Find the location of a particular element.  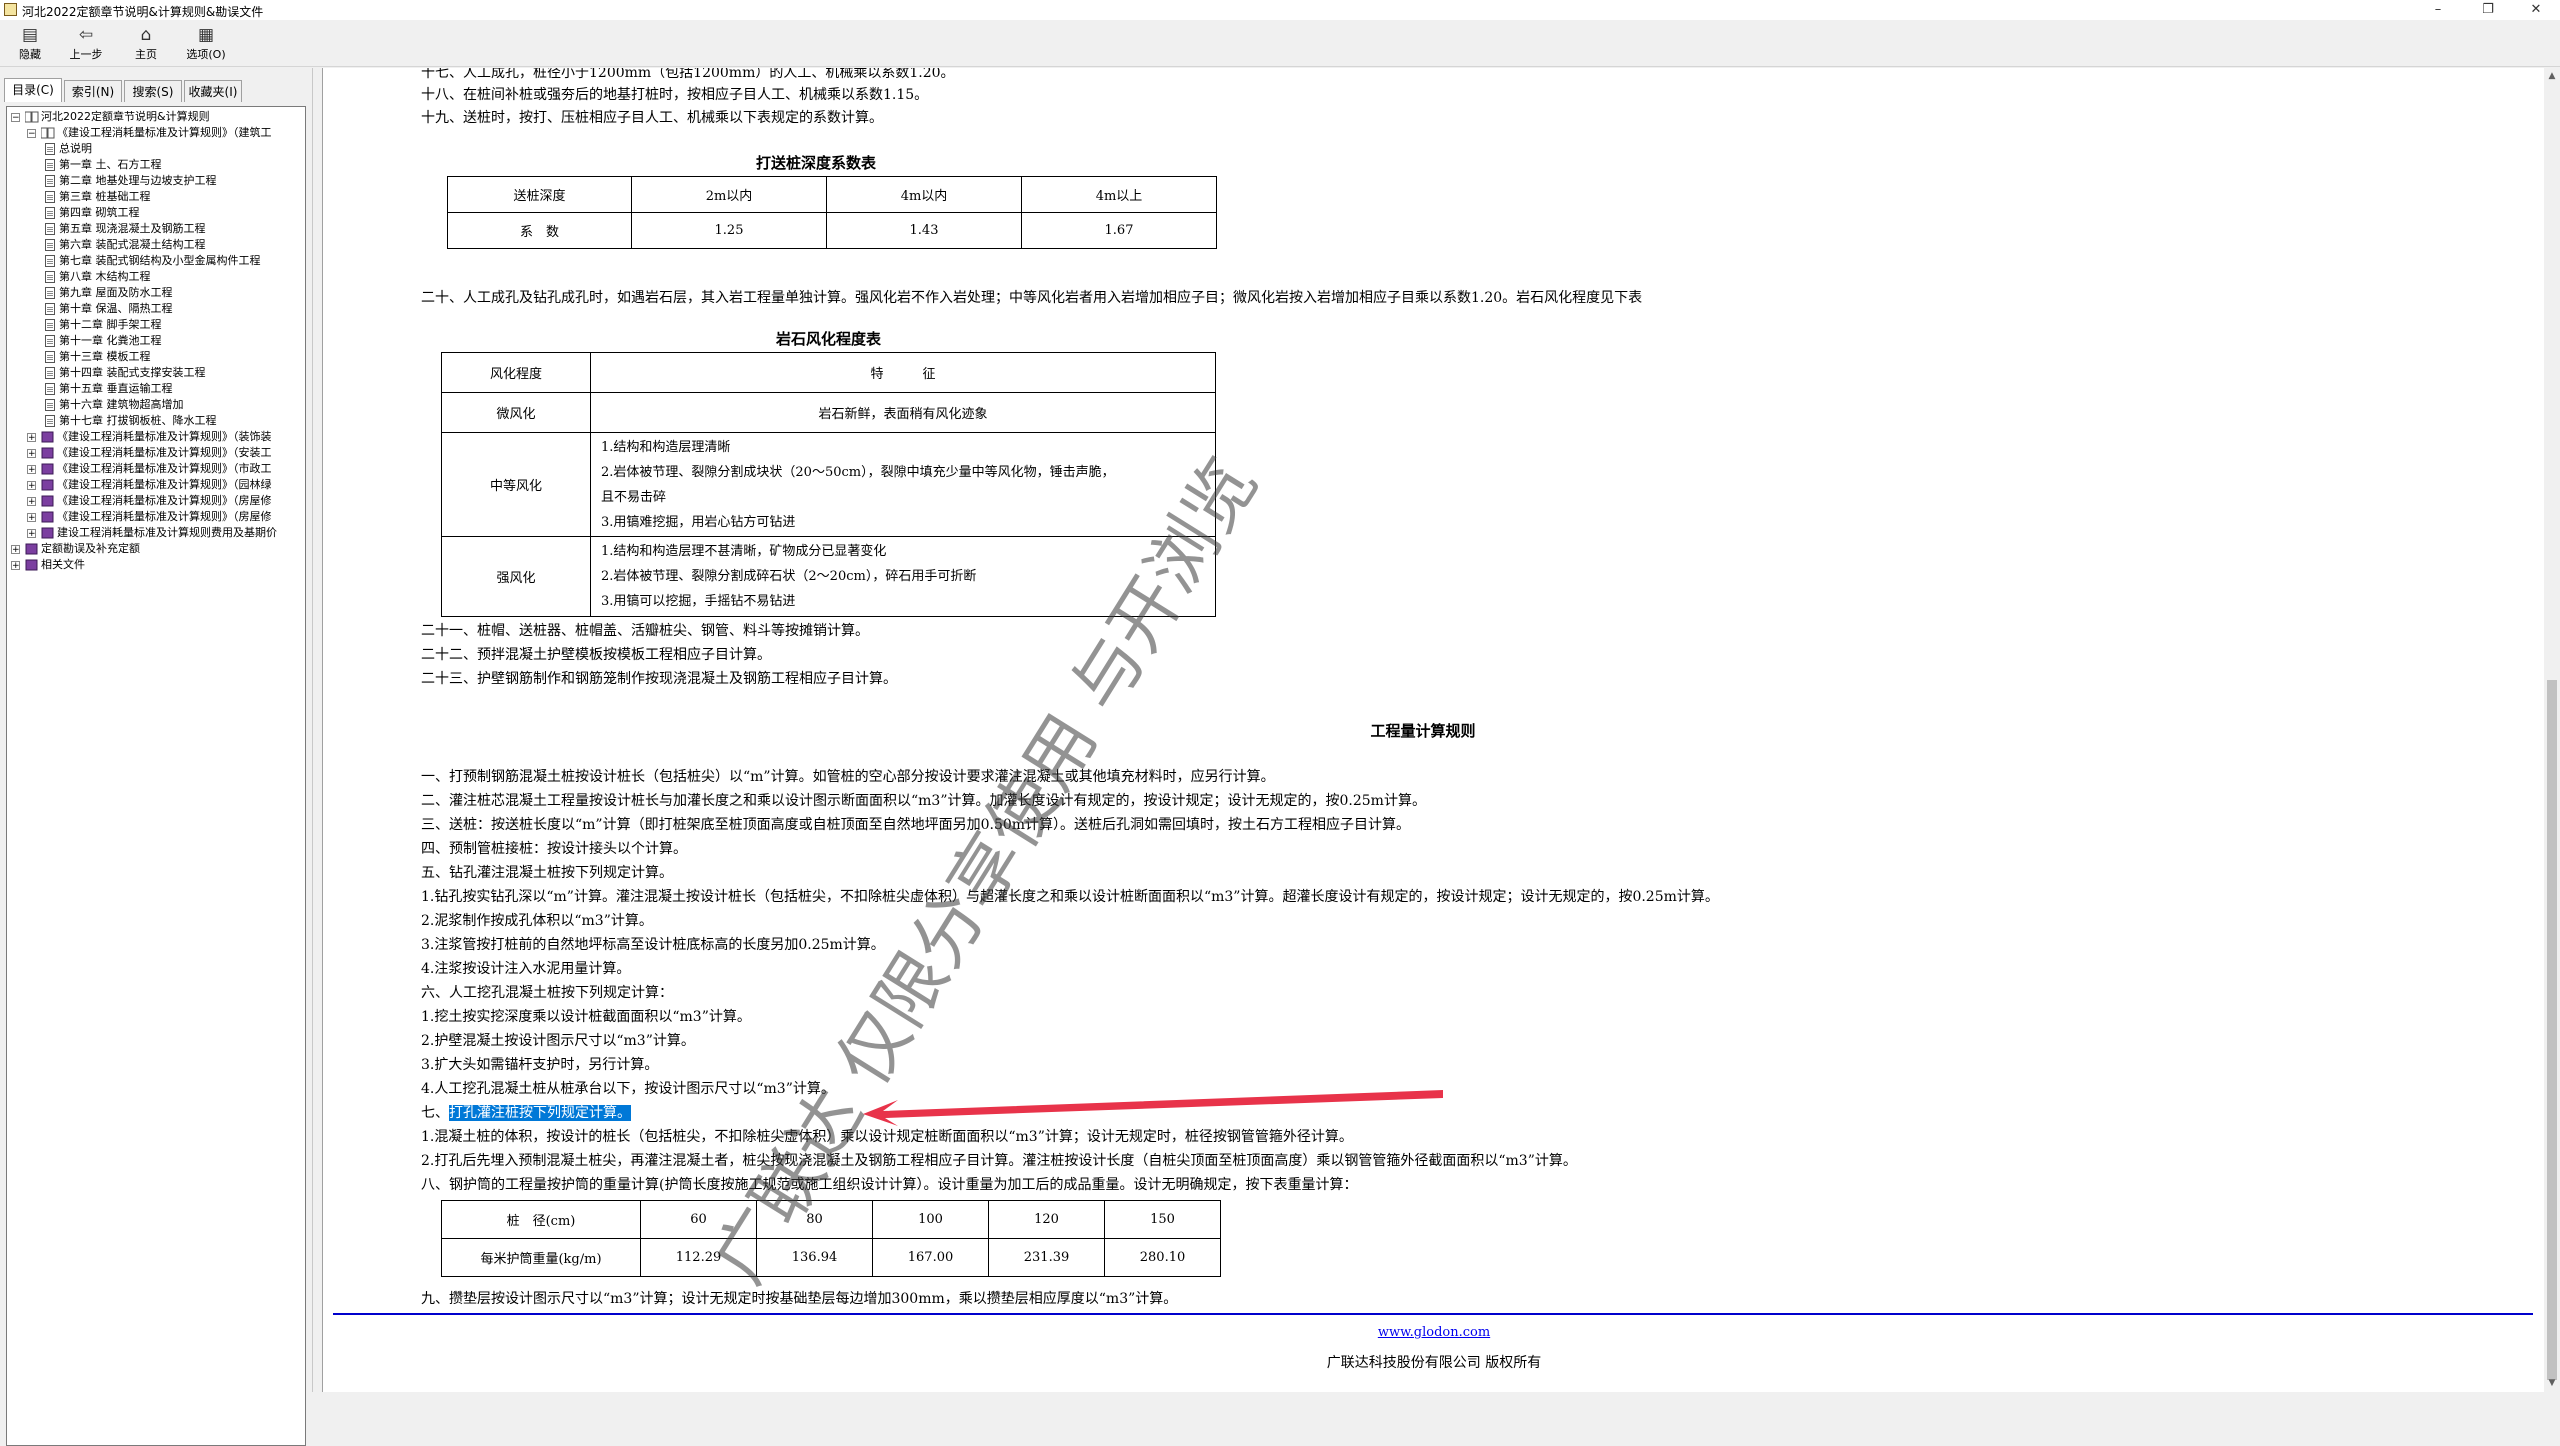

clause-18: 十八、在桩间补桩或强夯后的地基打桩时，按相应子目人工、机械乘以系数1.15。 is located at coordinates (675, 95).